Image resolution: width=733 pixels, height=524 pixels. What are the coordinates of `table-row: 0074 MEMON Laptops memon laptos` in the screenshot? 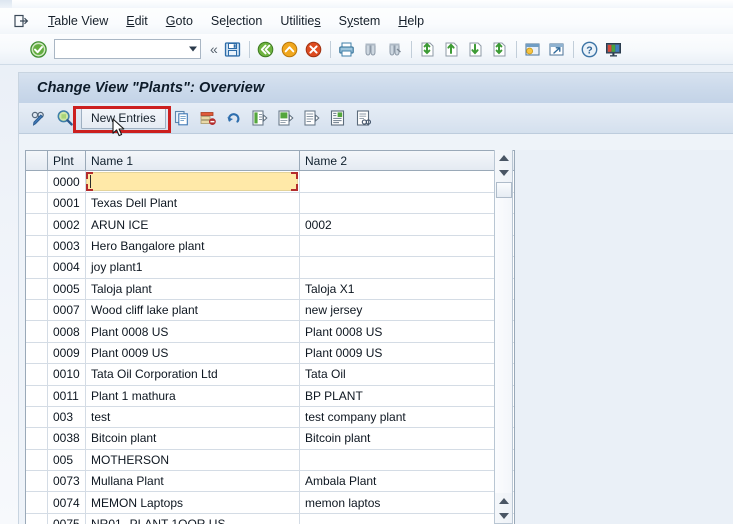 It's located at (270, 502).